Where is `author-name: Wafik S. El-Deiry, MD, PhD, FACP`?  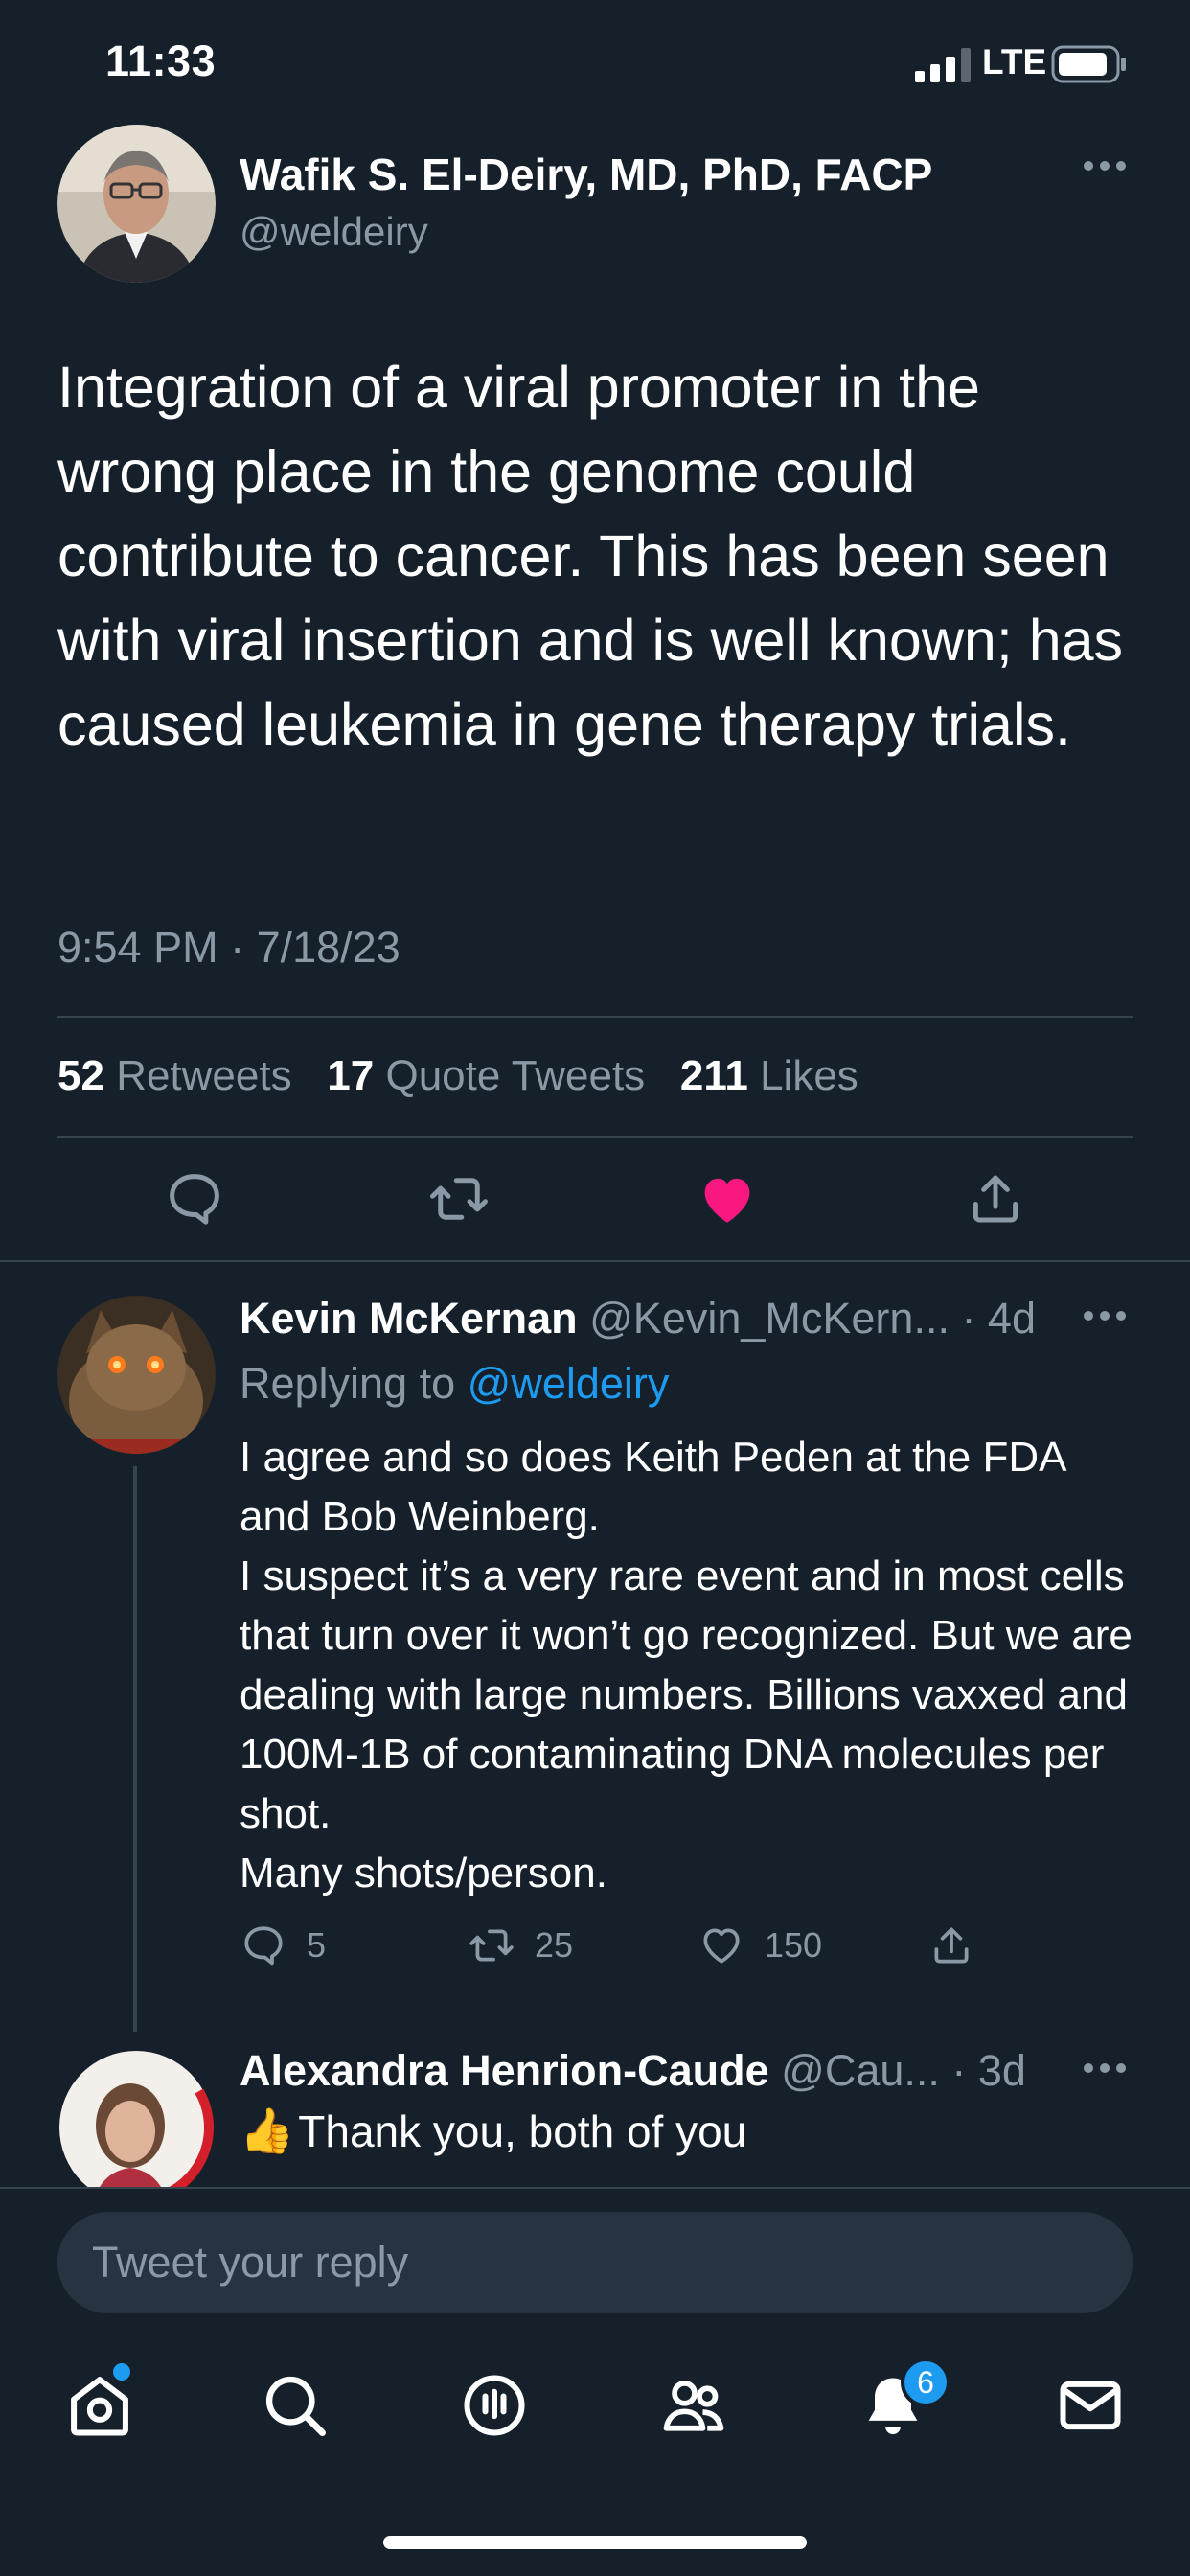
author-name: Wafik S. El-Deiry, MD, PhD, FACP is located at coordinates (586, 174).